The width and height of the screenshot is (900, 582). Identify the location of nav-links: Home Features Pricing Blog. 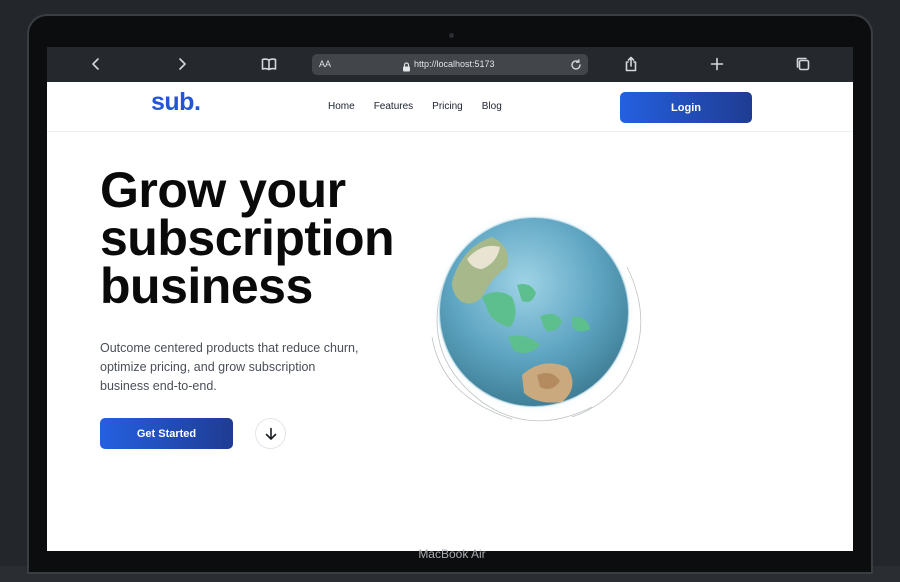
(424, 106).